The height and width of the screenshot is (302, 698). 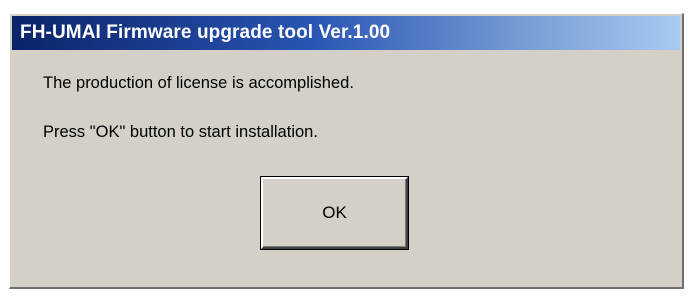 I want to click on message-line-2: Press "OK" button to start installation., so click(x=180, y=132).